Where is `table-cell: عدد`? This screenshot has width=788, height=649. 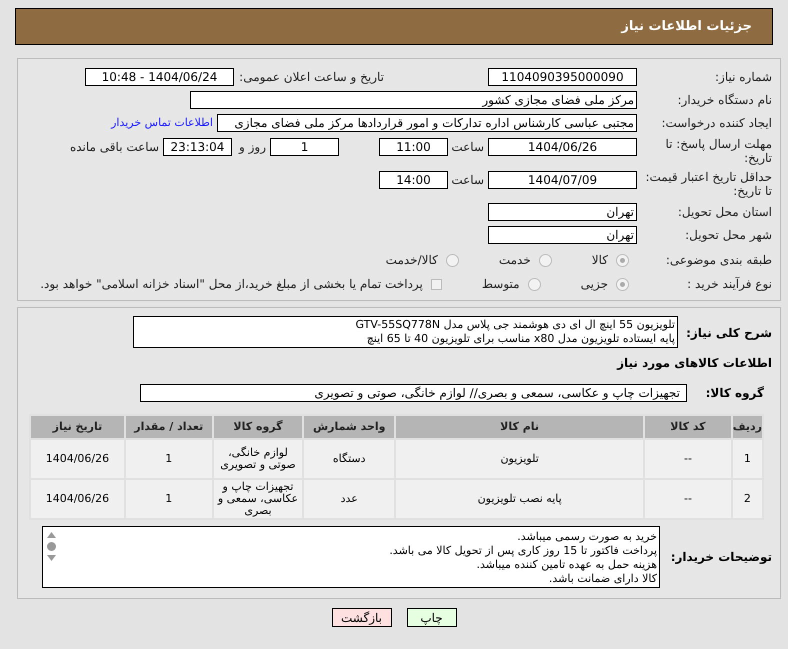 table-cell: عدد is located at coordinates (349, 499).